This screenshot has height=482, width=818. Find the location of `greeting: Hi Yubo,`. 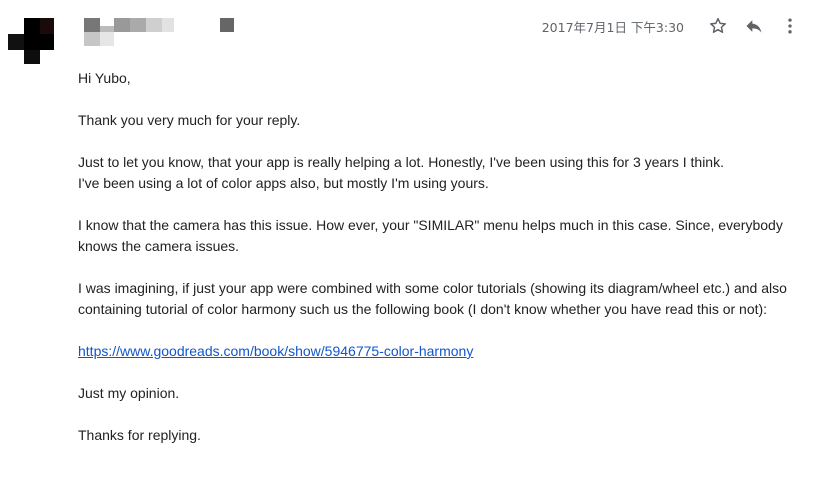

greeting: Hi Yubo, is located at coordinates (104, 78).